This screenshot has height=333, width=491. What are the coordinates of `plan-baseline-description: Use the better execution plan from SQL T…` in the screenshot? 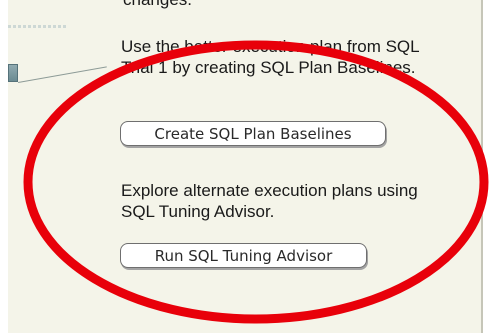 It's located at (270, 57).